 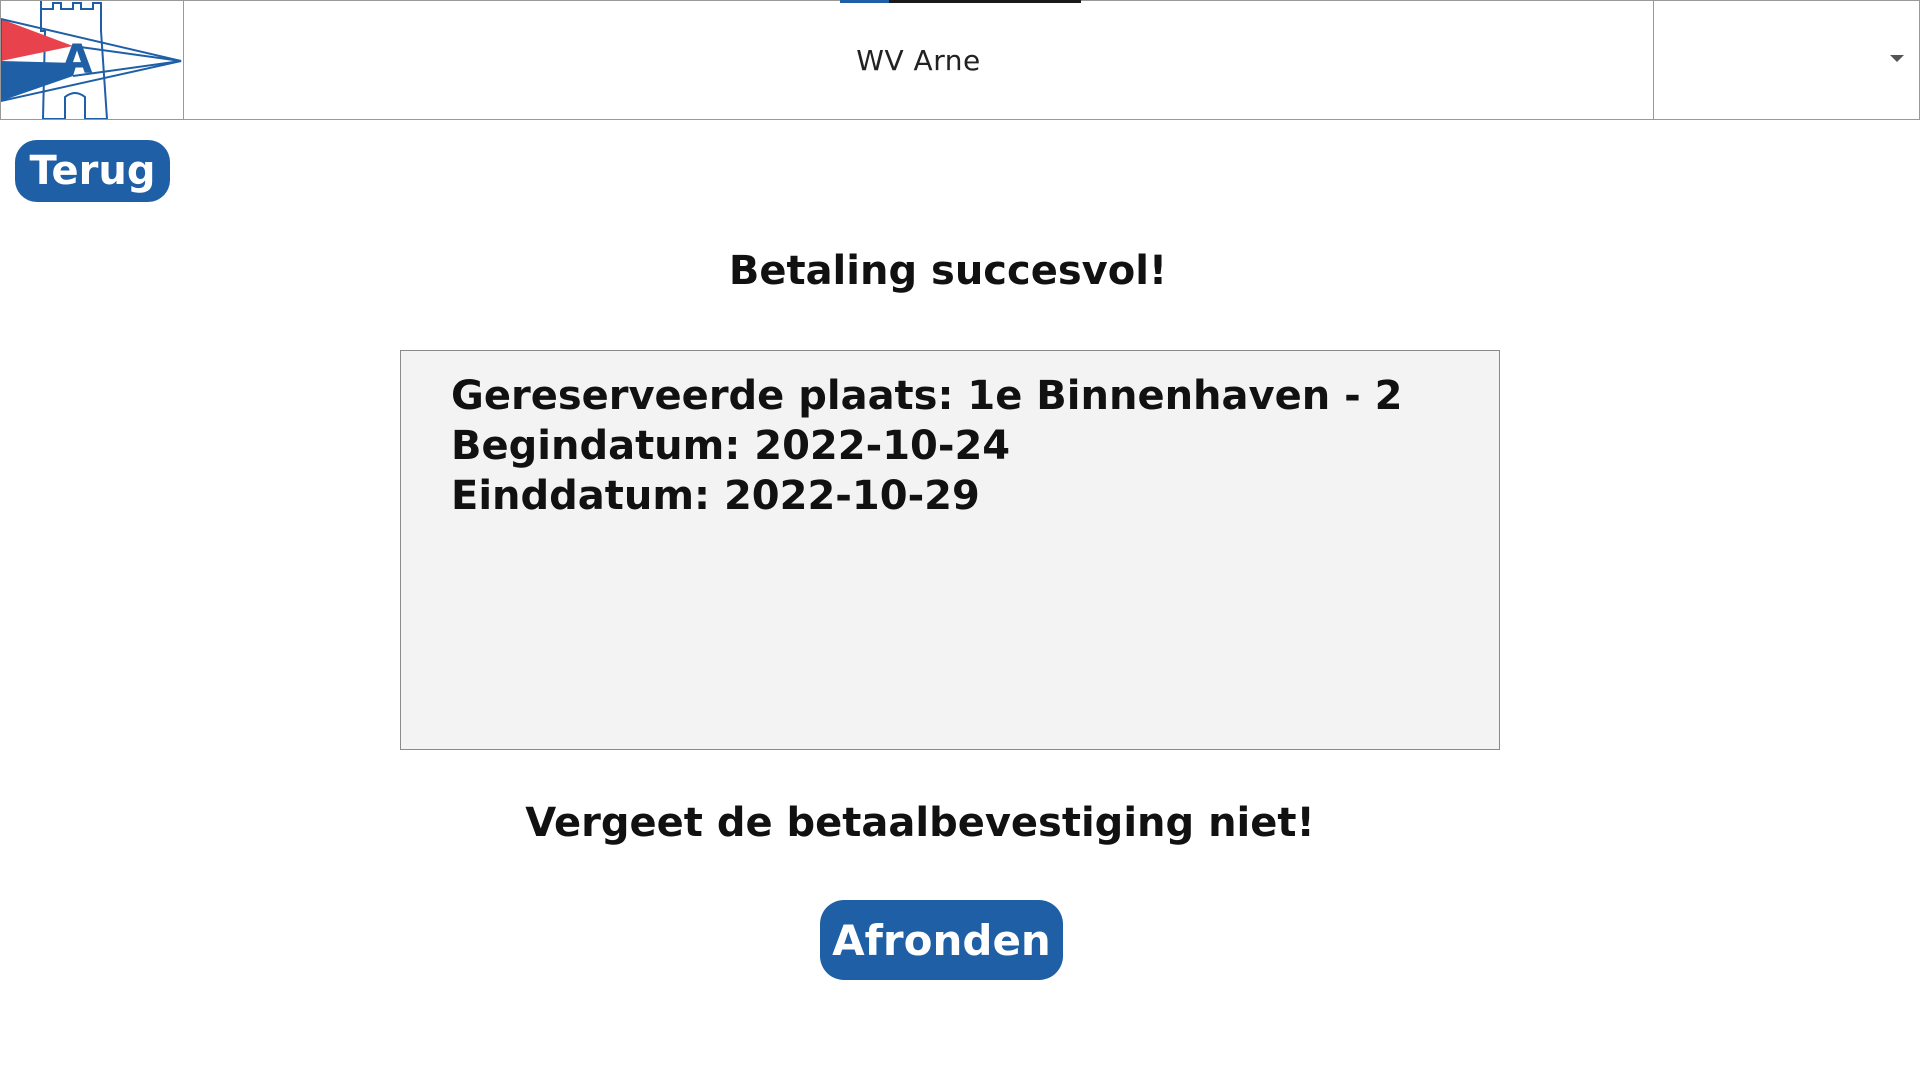 What do you see at coordinates (985, 1) in the screenshot?
I see `header-accent-dark` at bounding box center [985, 1].